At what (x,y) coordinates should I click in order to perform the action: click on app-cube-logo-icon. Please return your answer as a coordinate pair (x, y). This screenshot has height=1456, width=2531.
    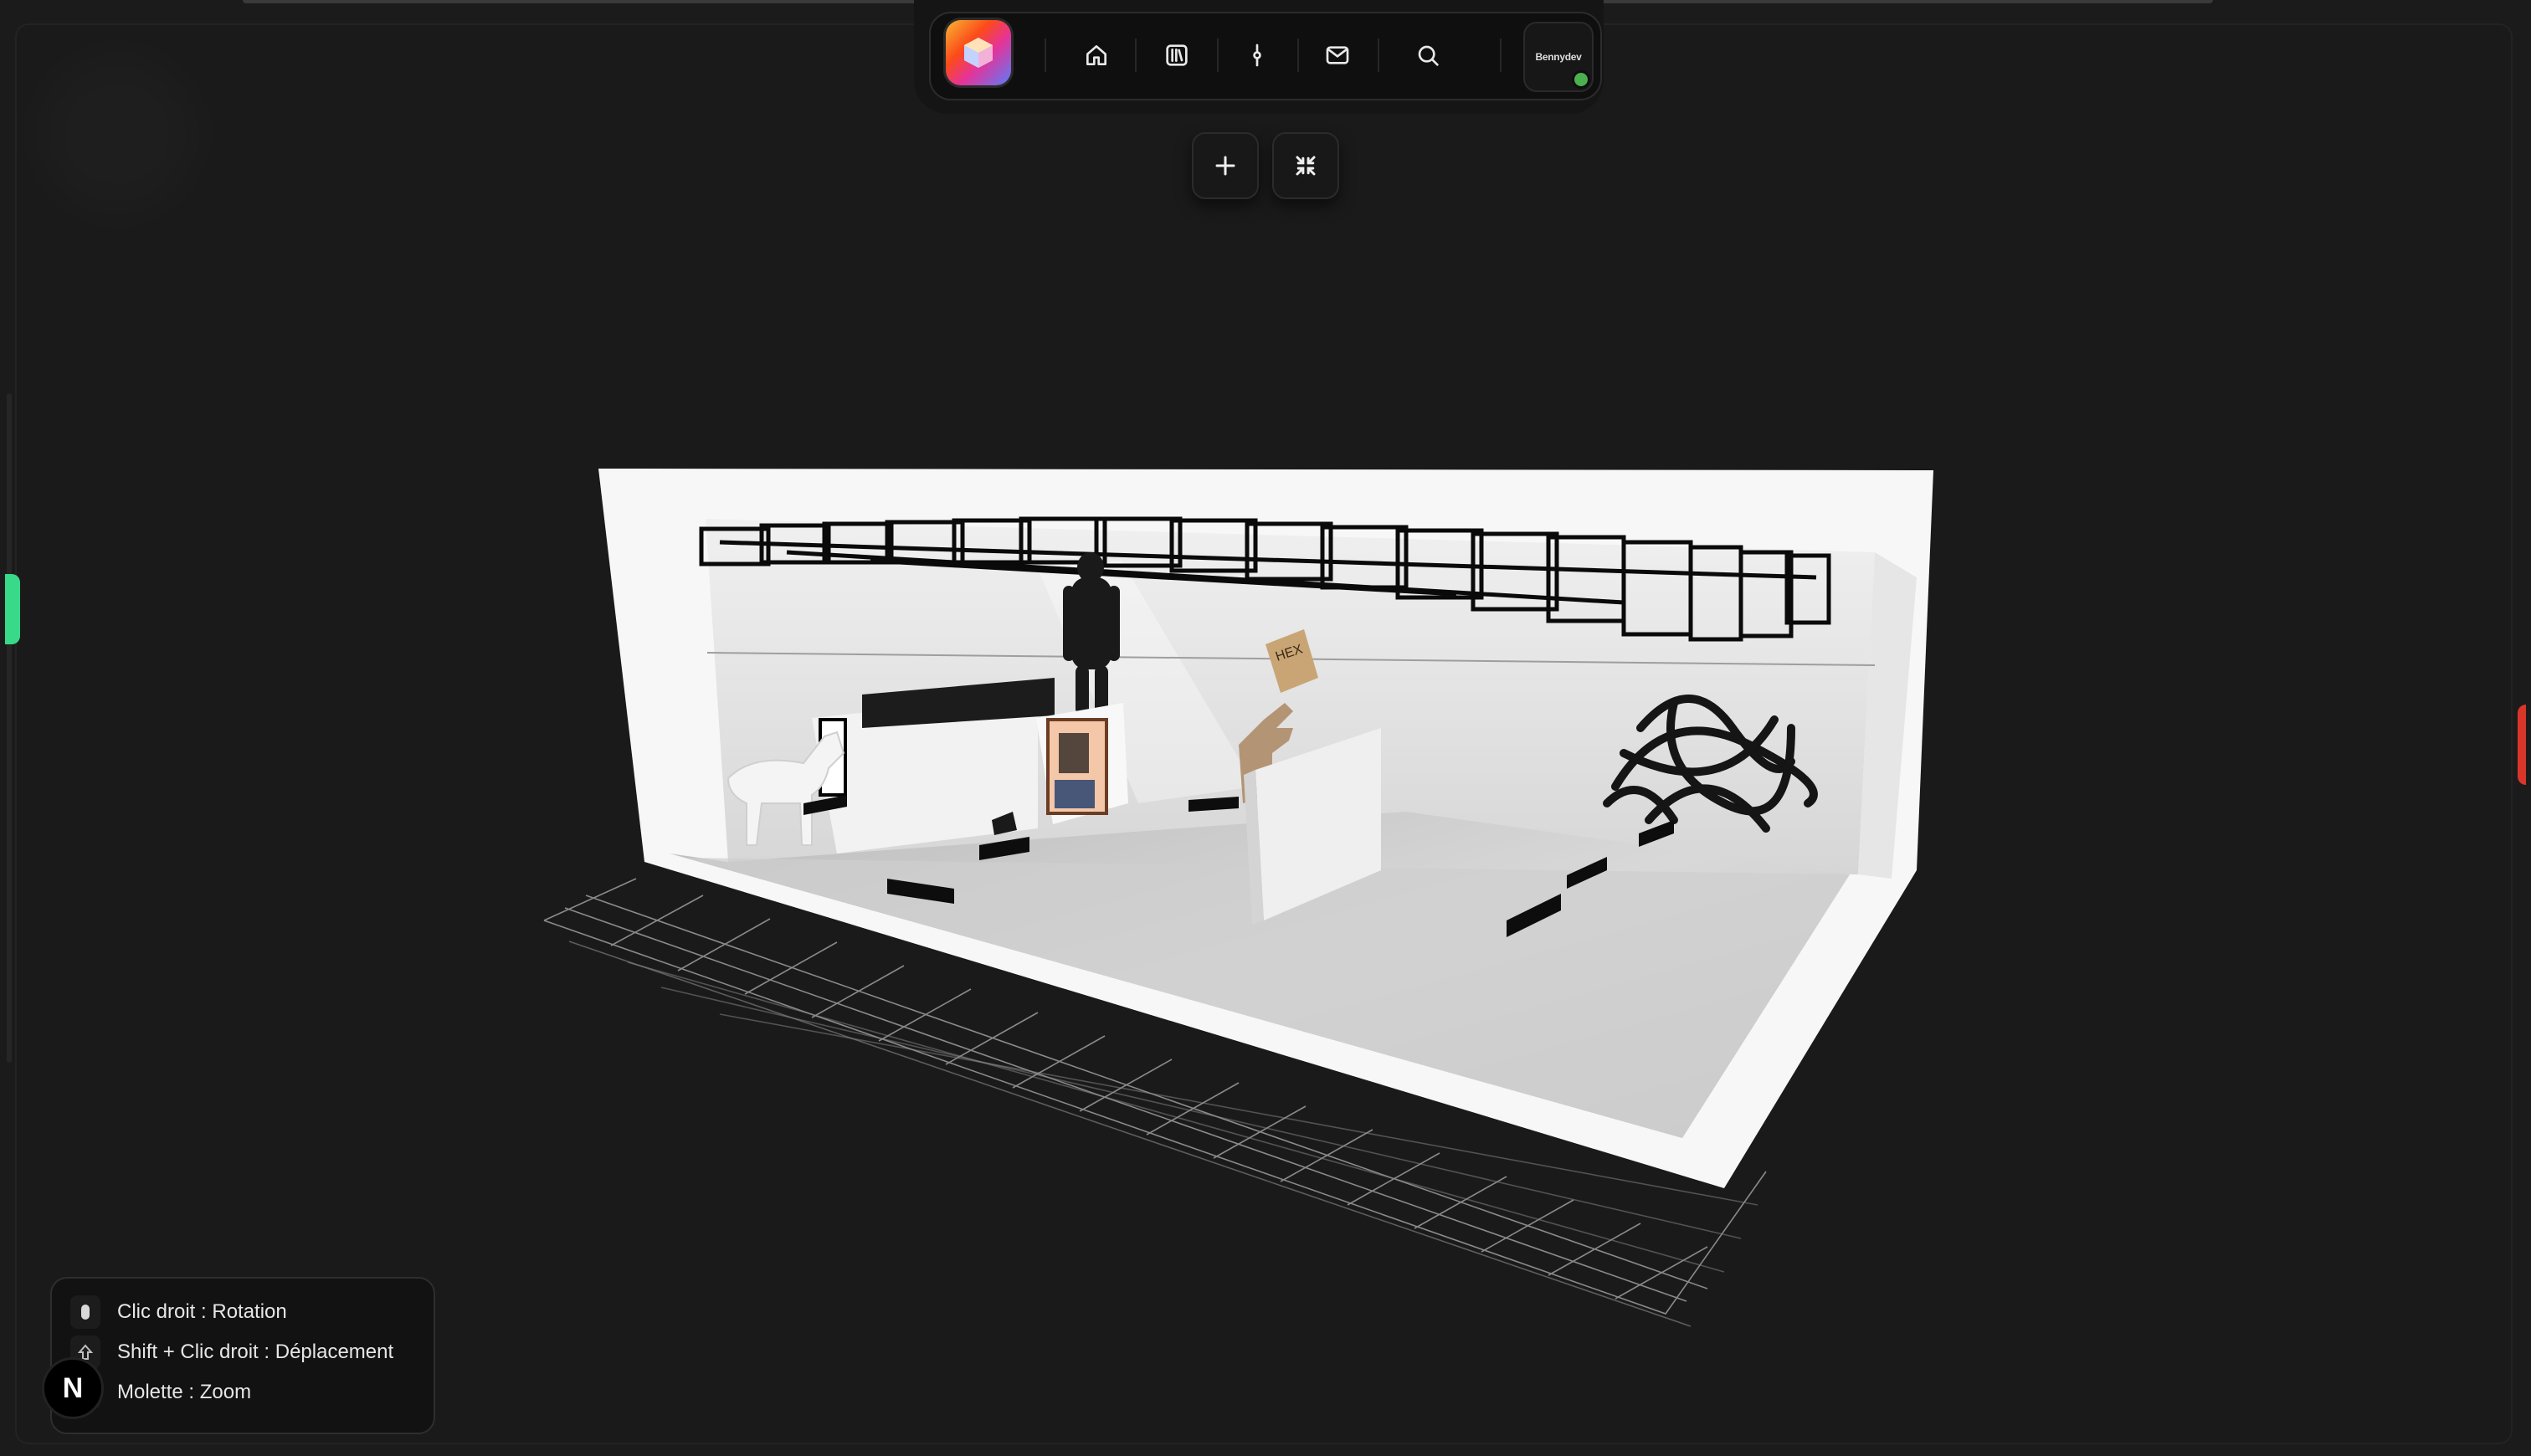
    Looking at the image, I should click on (978, 53).